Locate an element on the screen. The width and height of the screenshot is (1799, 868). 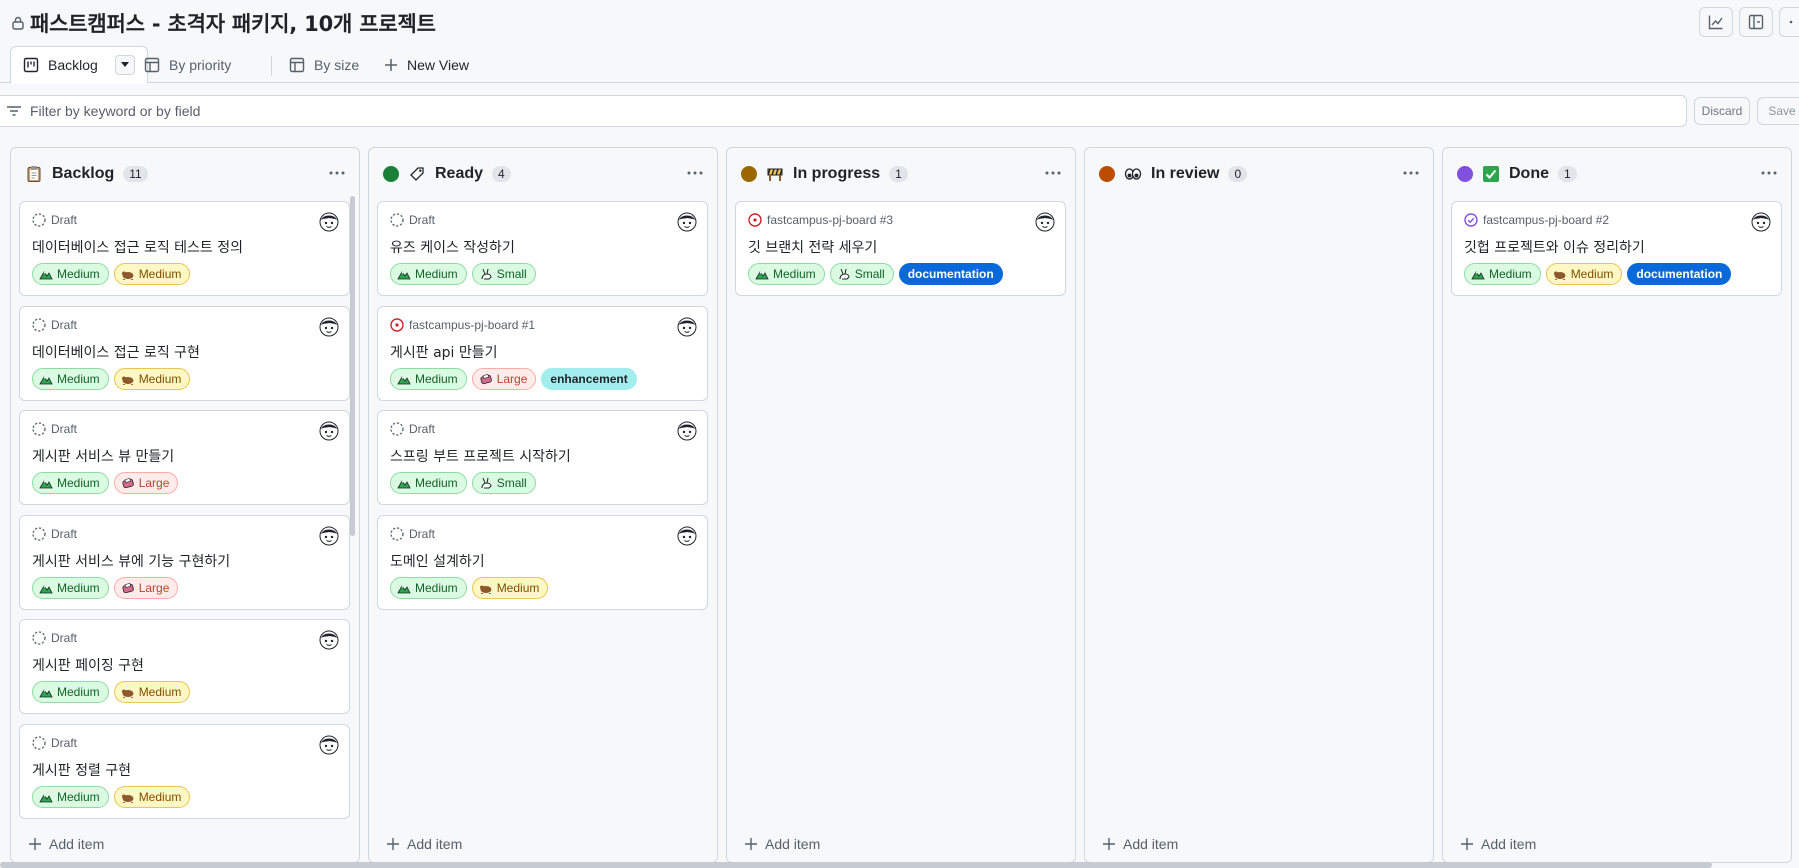
board-card: Draft 스프링 부트 프로젝트 시작하기 Medium Small is located at coordinates (542, 457).